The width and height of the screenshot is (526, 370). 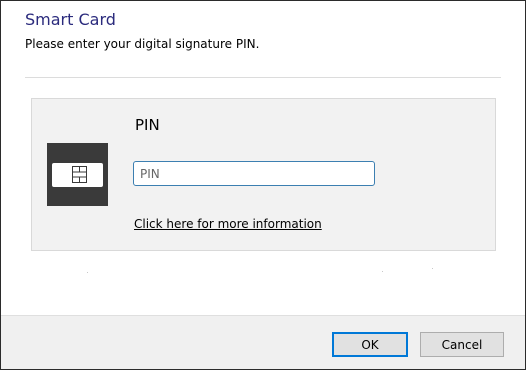 I want to click on header-divider, so click(x=263, y=77).